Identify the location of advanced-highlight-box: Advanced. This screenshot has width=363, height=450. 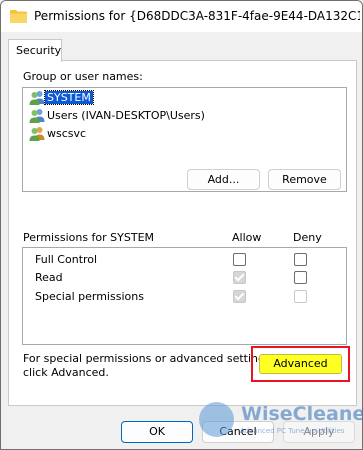
(300, 364).